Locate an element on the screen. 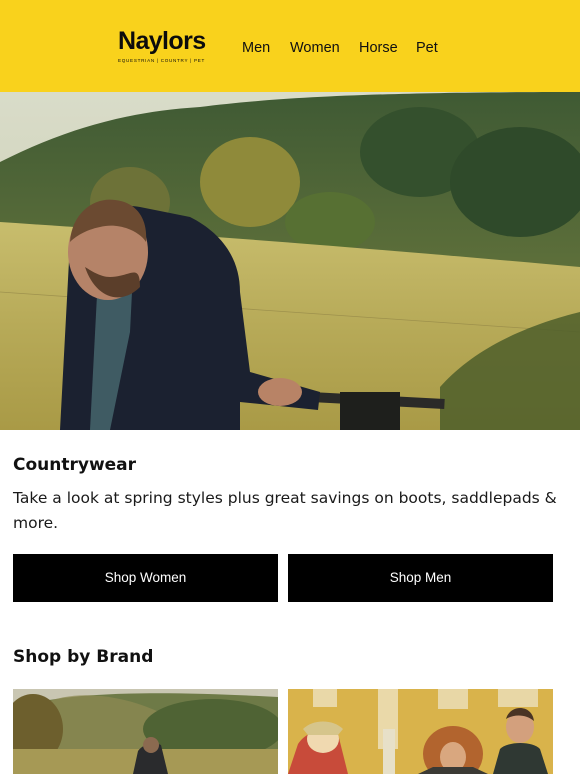 The height and width of the screenshot is (774, 580). logo-wordmark: Naylors is located at coordinates (162, 41).